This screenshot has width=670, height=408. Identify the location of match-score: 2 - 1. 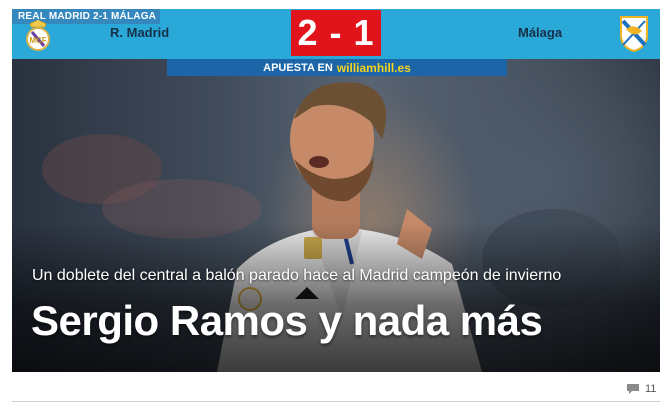
(336, 33).